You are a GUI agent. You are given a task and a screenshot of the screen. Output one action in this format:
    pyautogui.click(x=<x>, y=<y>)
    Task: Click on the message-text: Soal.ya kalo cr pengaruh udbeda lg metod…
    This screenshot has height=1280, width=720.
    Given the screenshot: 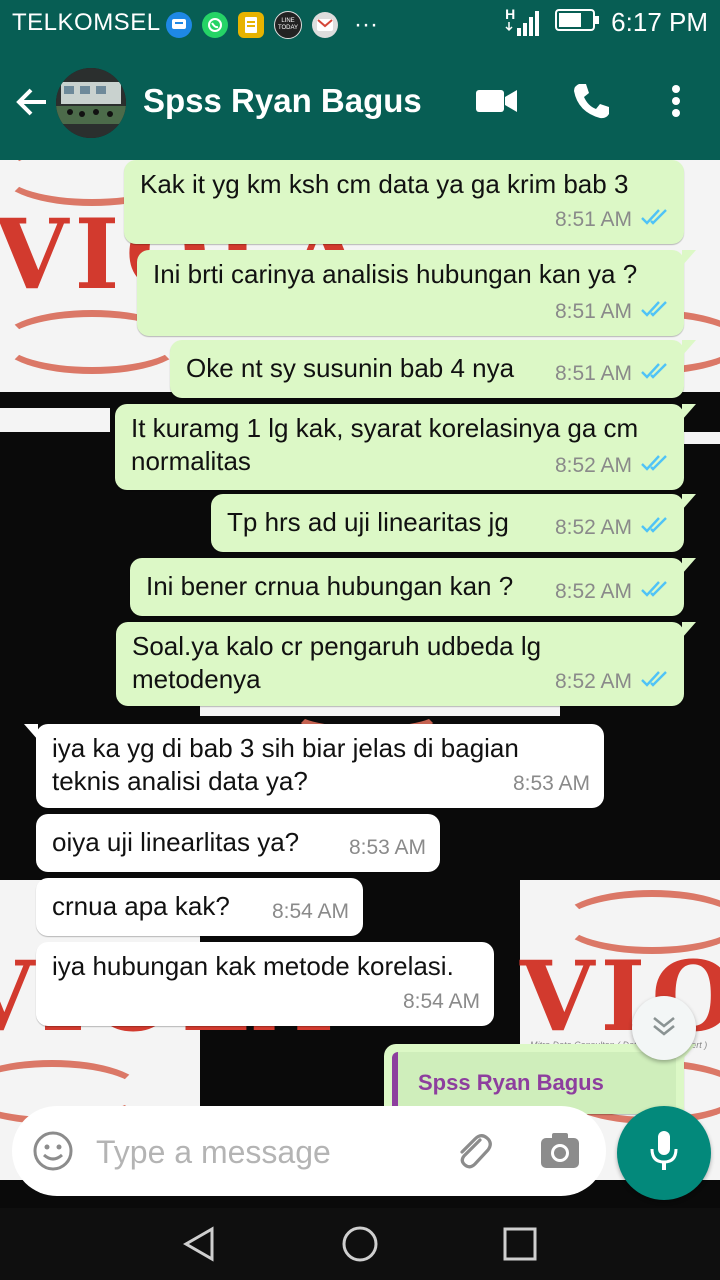 What is the action you would take?
    pyautogui.click(x=337, y=662)
    